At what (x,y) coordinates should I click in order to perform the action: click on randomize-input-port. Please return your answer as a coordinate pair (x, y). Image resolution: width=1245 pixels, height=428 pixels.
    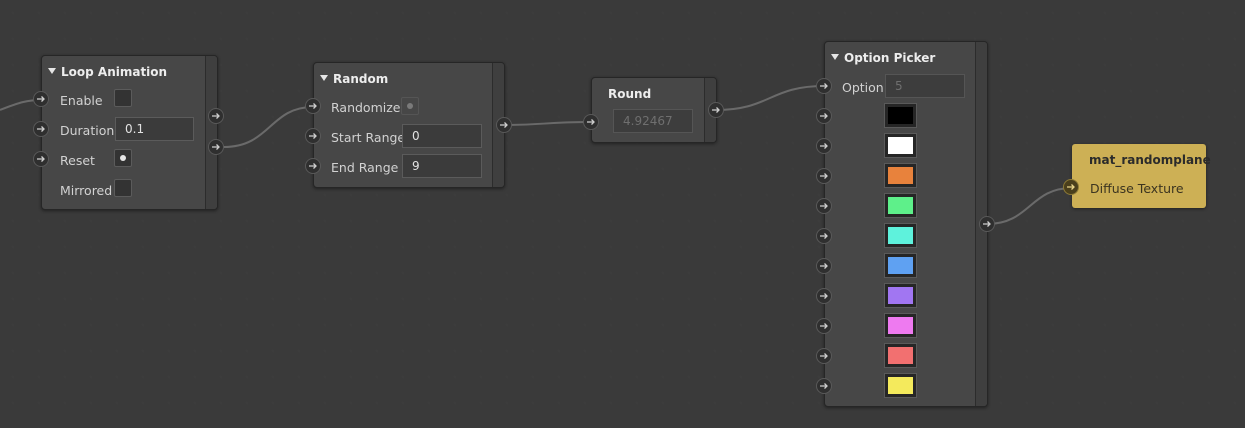
    Looking at the image, I should click on (313, 106).